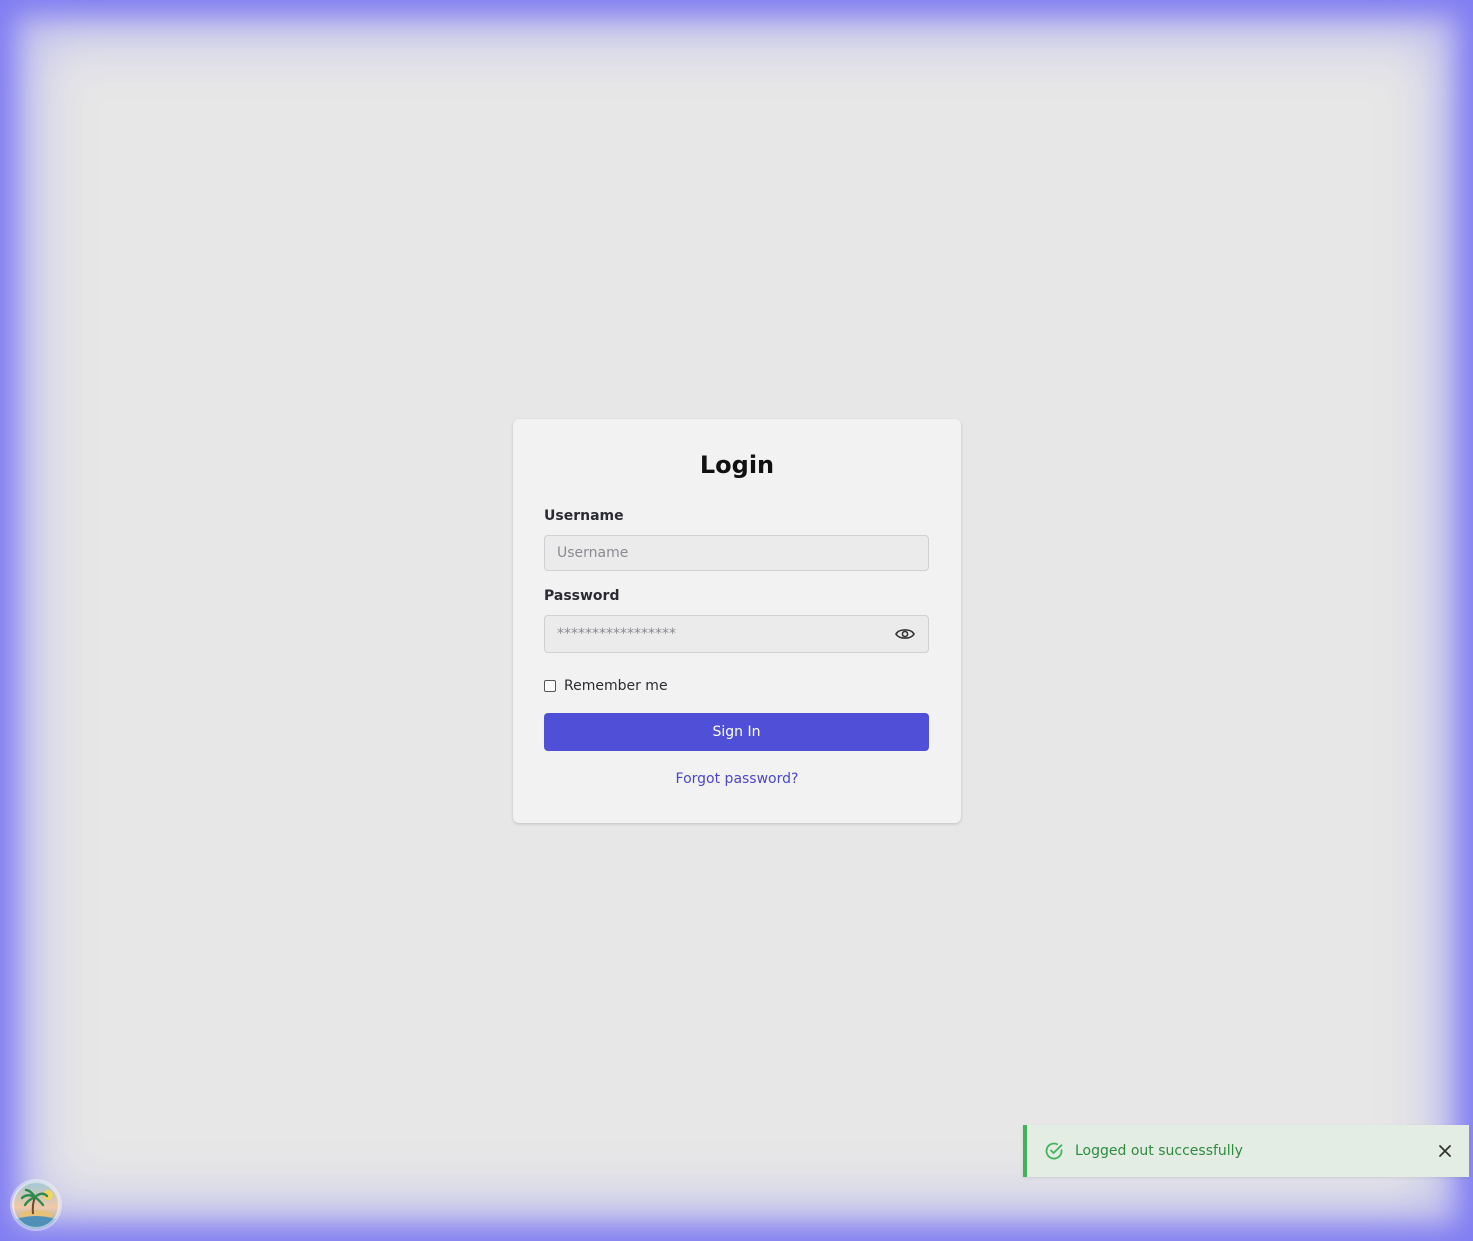 This screenshot has width=1473, height=1241. What do you see at coordinates (1159, 1151) in the screenshot?
I see `toast-message: Logged out successfully` at bounding box center [1159, 1151].